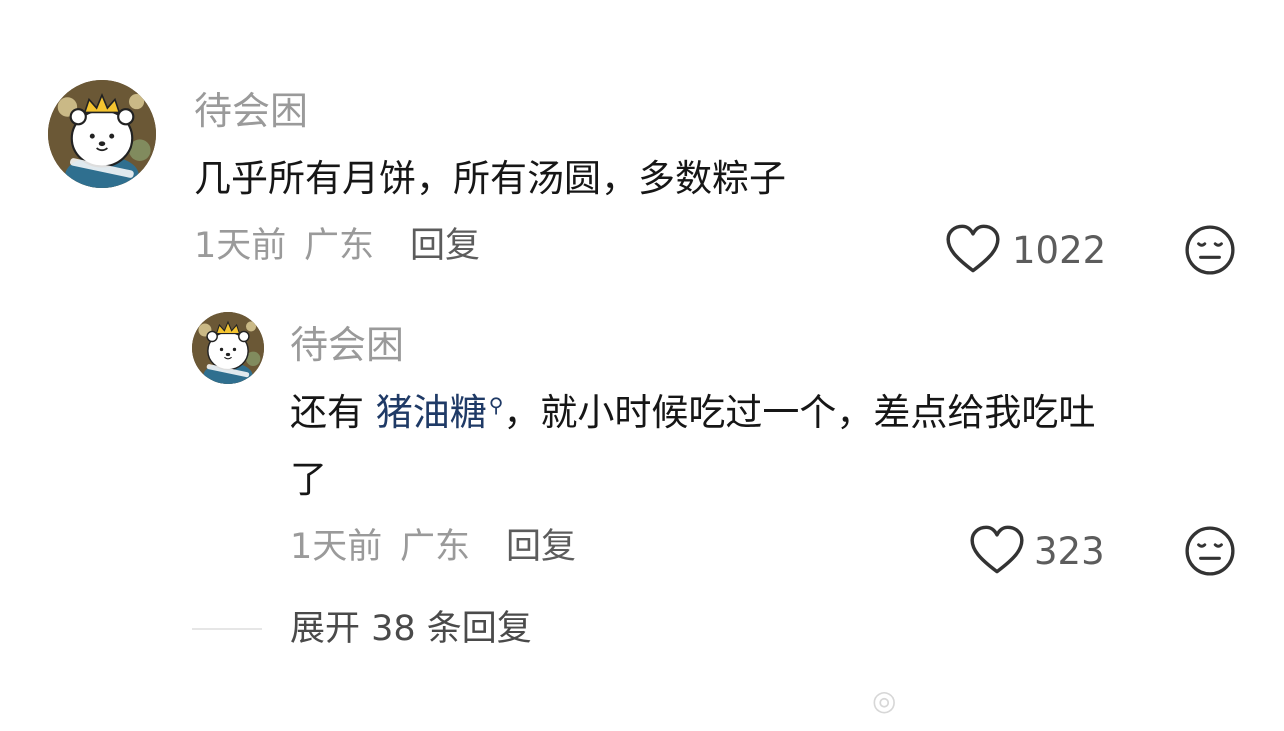  I want to click on like-count: 1022, so click(1059, 250).